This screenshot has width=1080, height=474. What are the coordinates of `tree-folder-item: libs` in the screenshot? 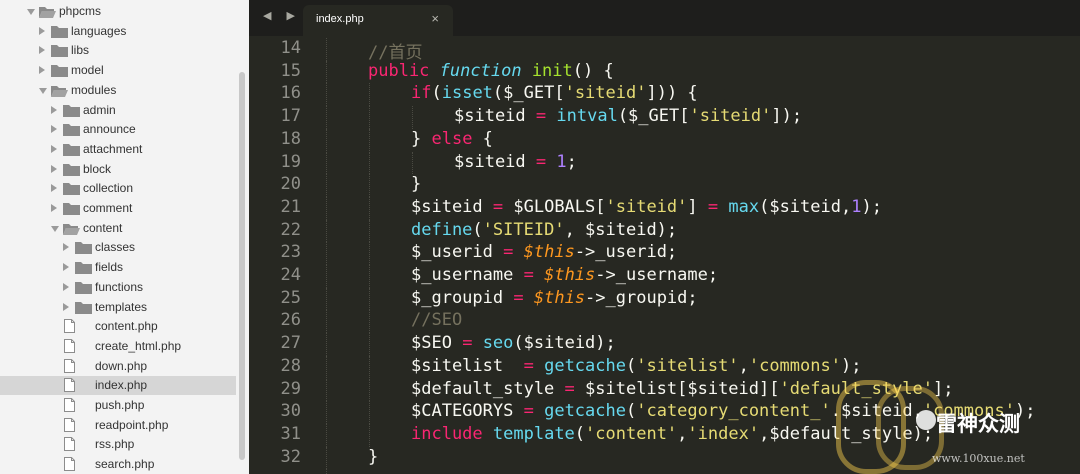 It's located at (118, 50).